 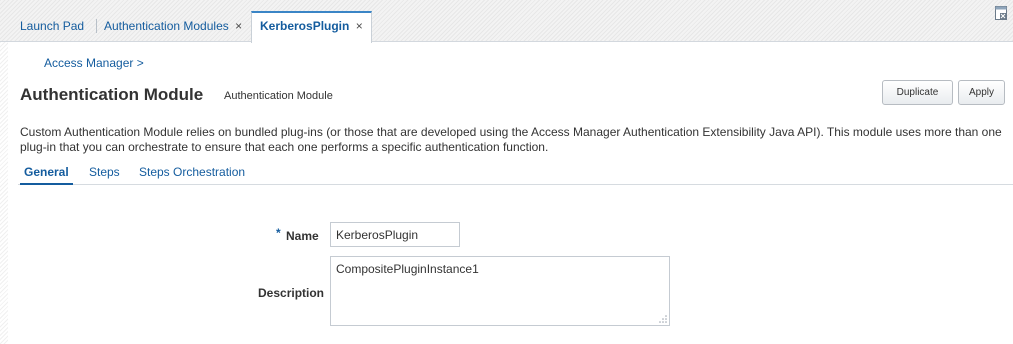 What do you see at coordinates (662, 318) in the screenshot?
I see `resize-grip-icon` at bounding box center [662, 318].